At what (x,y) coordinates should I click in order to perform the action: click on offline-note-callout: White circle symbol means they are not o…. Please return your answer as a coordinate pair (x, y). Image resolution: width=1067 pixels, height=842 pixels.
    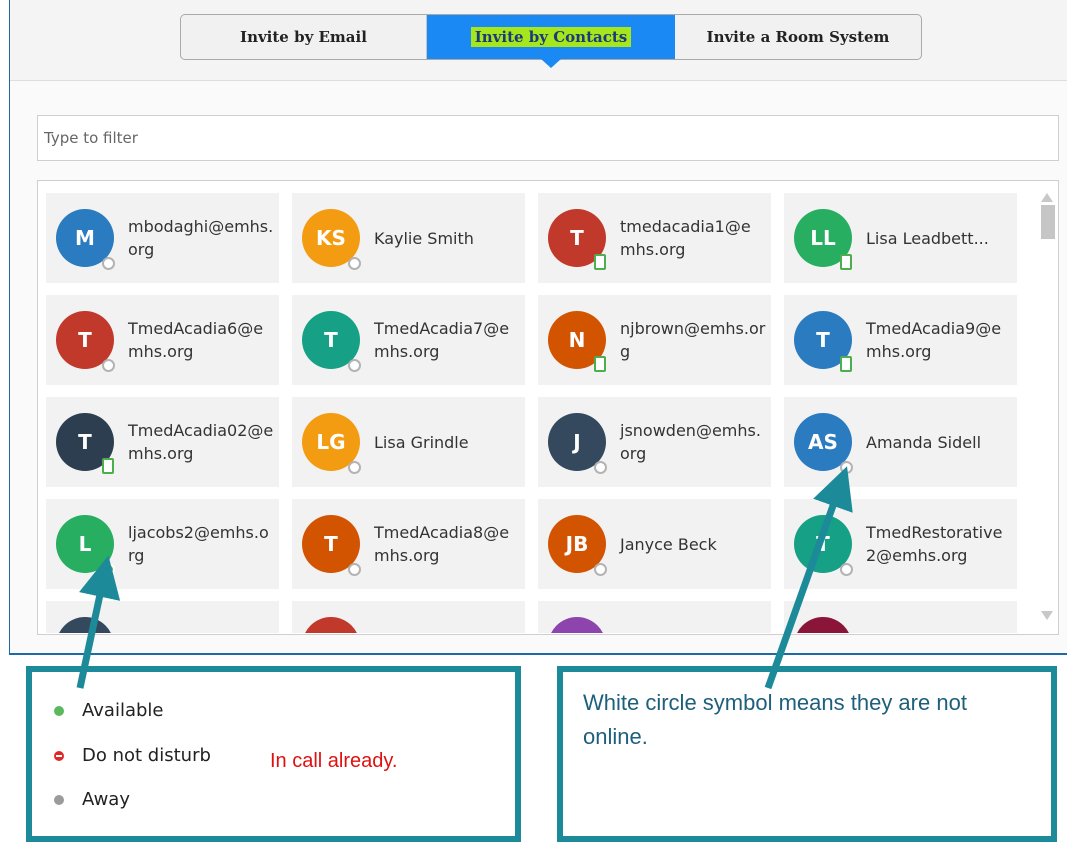
    Looking at the image, I should click on (807, 754).